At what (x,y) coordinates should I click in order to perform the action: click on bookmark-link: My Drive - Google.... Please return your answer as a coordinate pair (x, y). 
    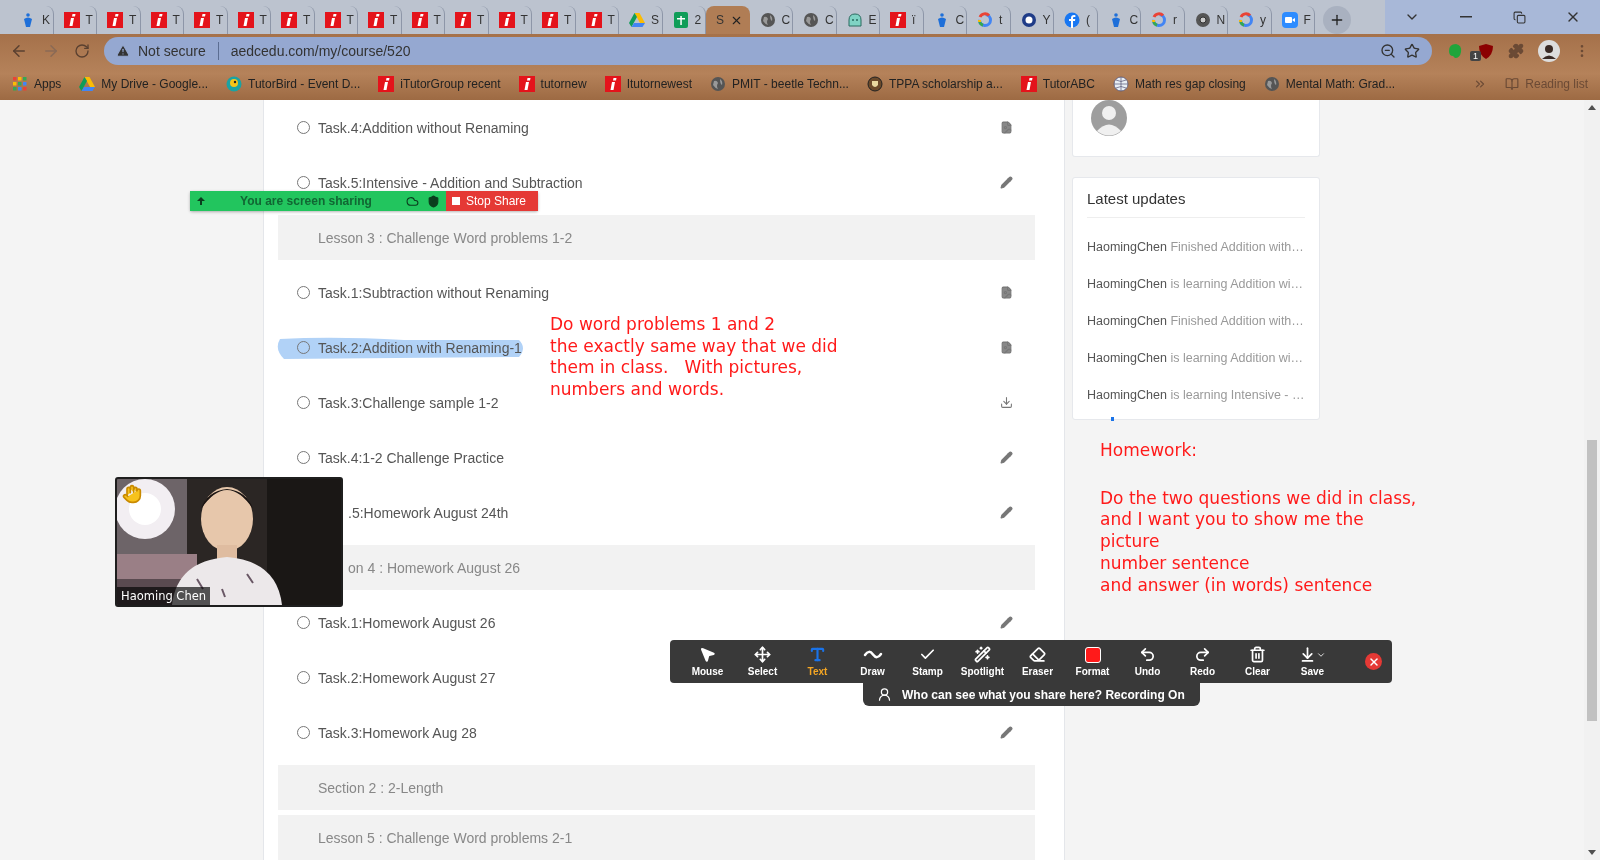
    Looking at the image, I should click on (144, 84).